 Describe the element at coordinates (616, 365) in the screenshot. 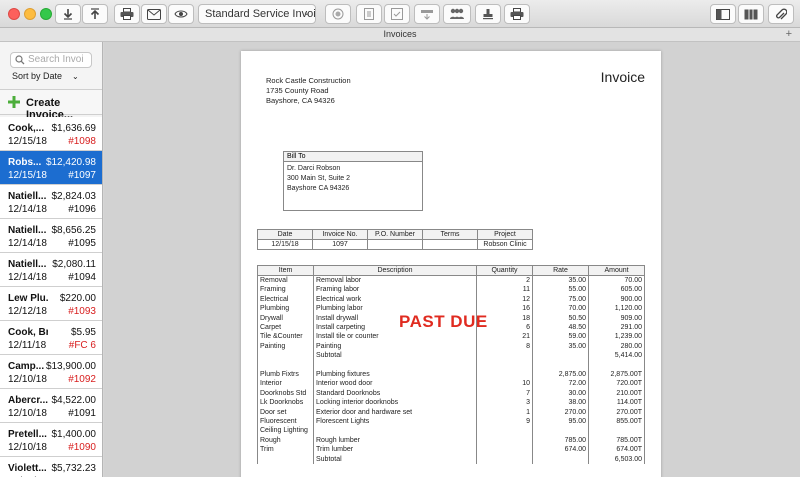

I see `item-amount` at that location.